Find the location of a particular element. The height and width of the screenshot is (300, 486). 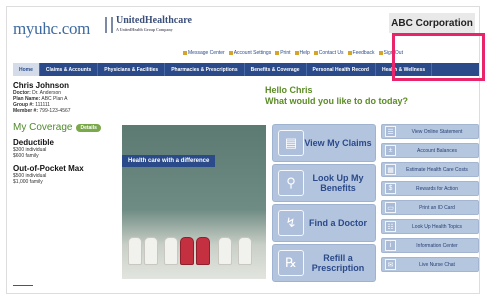

document-icon: ▤ is located at coordinates (291, 143).